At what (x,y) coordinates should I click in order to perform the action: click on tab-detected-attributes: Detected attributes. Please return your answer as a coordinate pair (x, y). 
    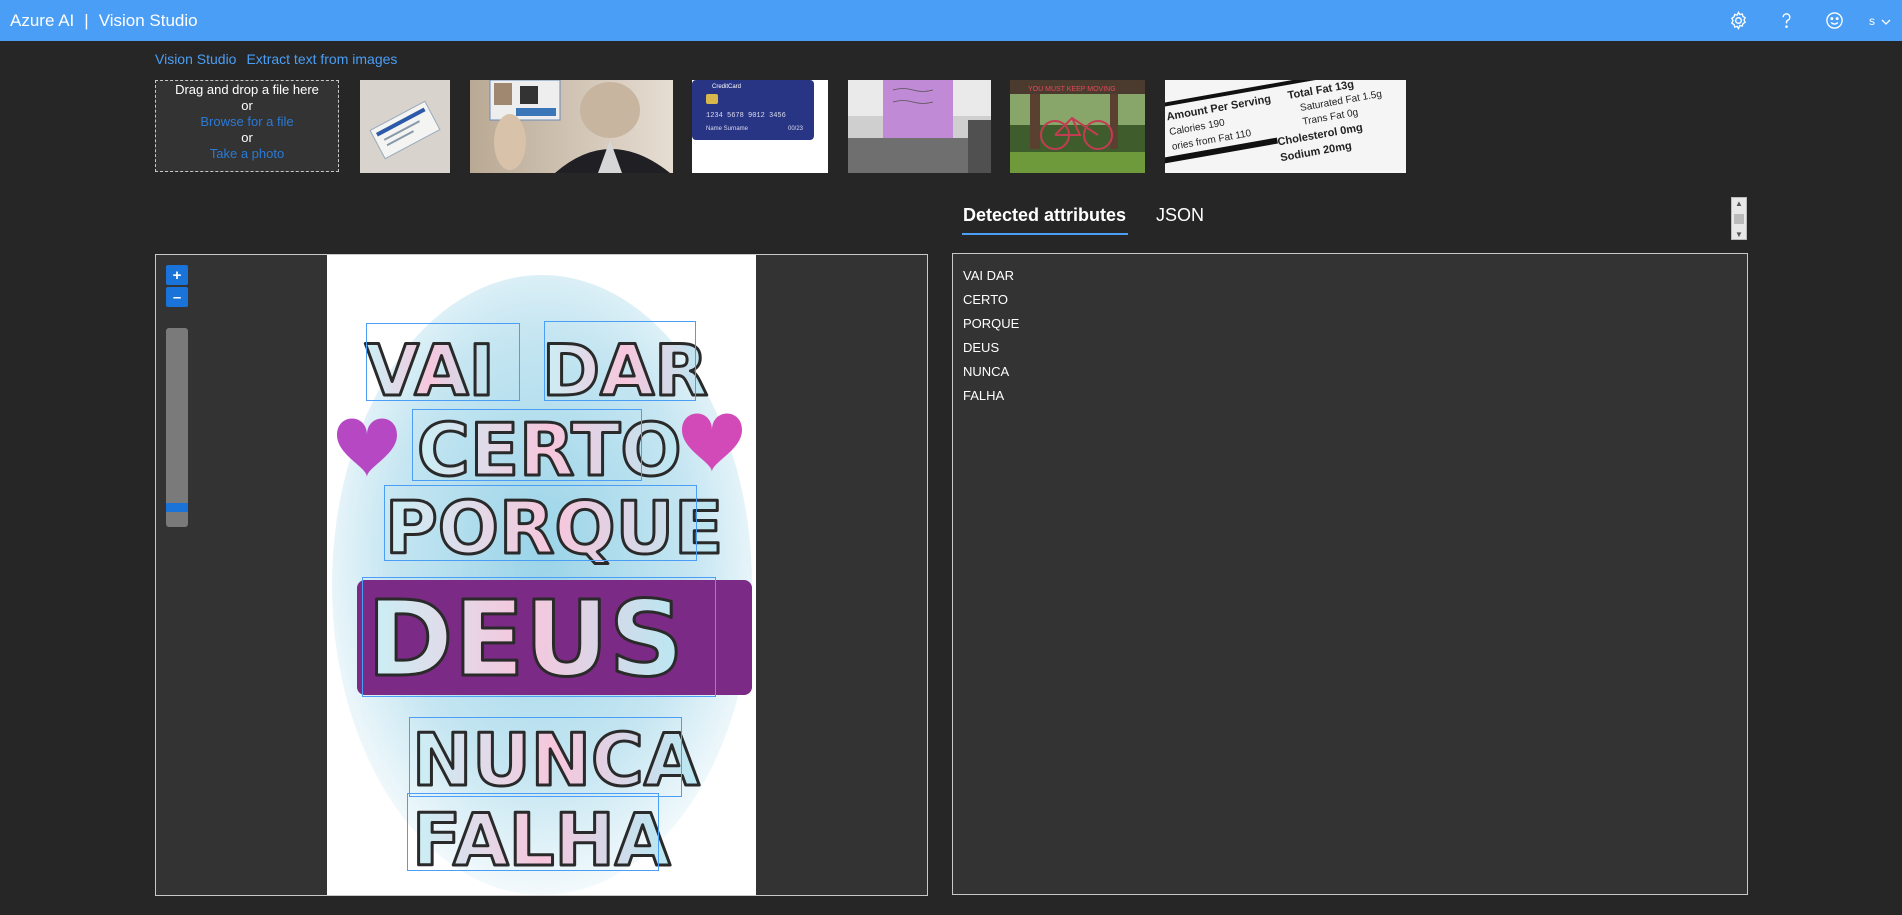
    Looking at the image, I should click on (1045, 220).